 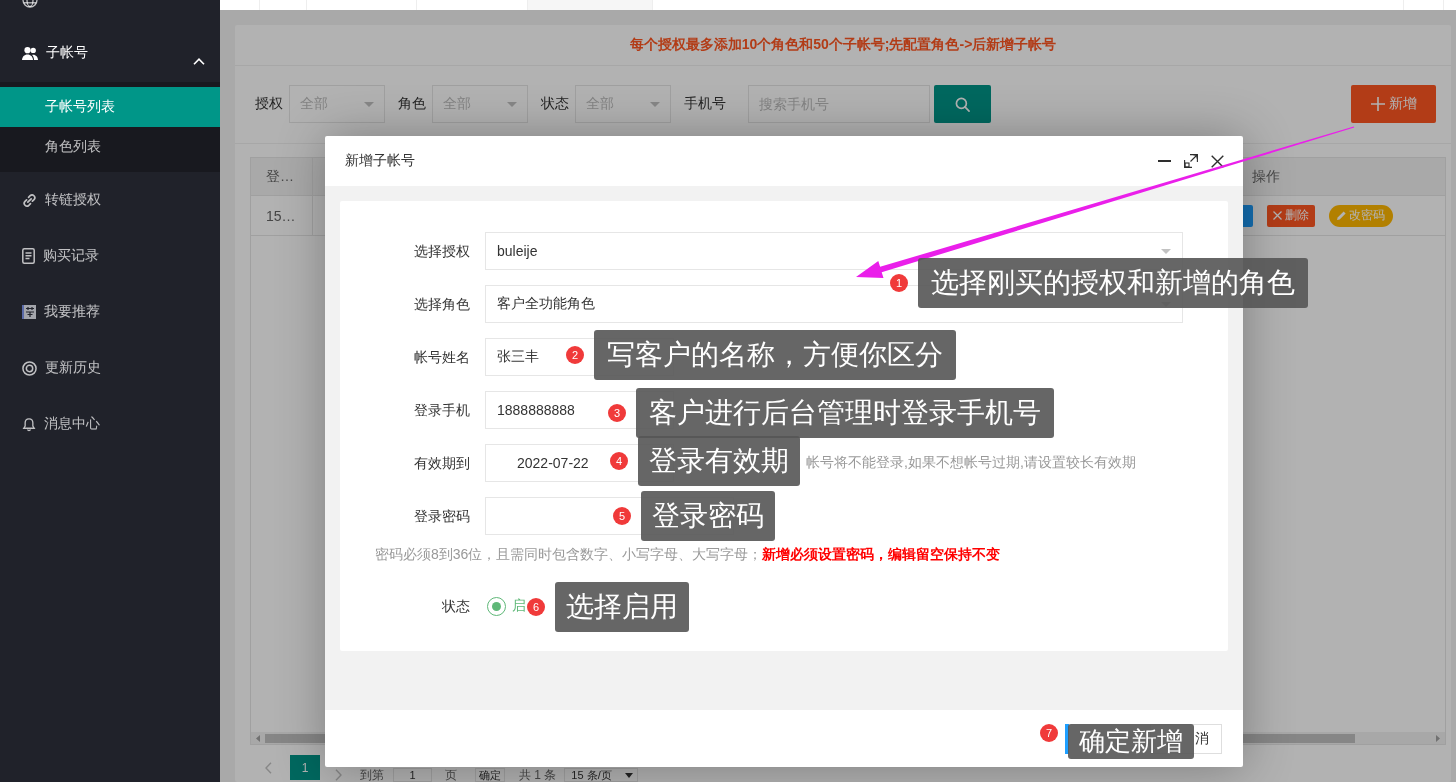 I want to click on field-label: 选择角色, so click(x=442, y=303).